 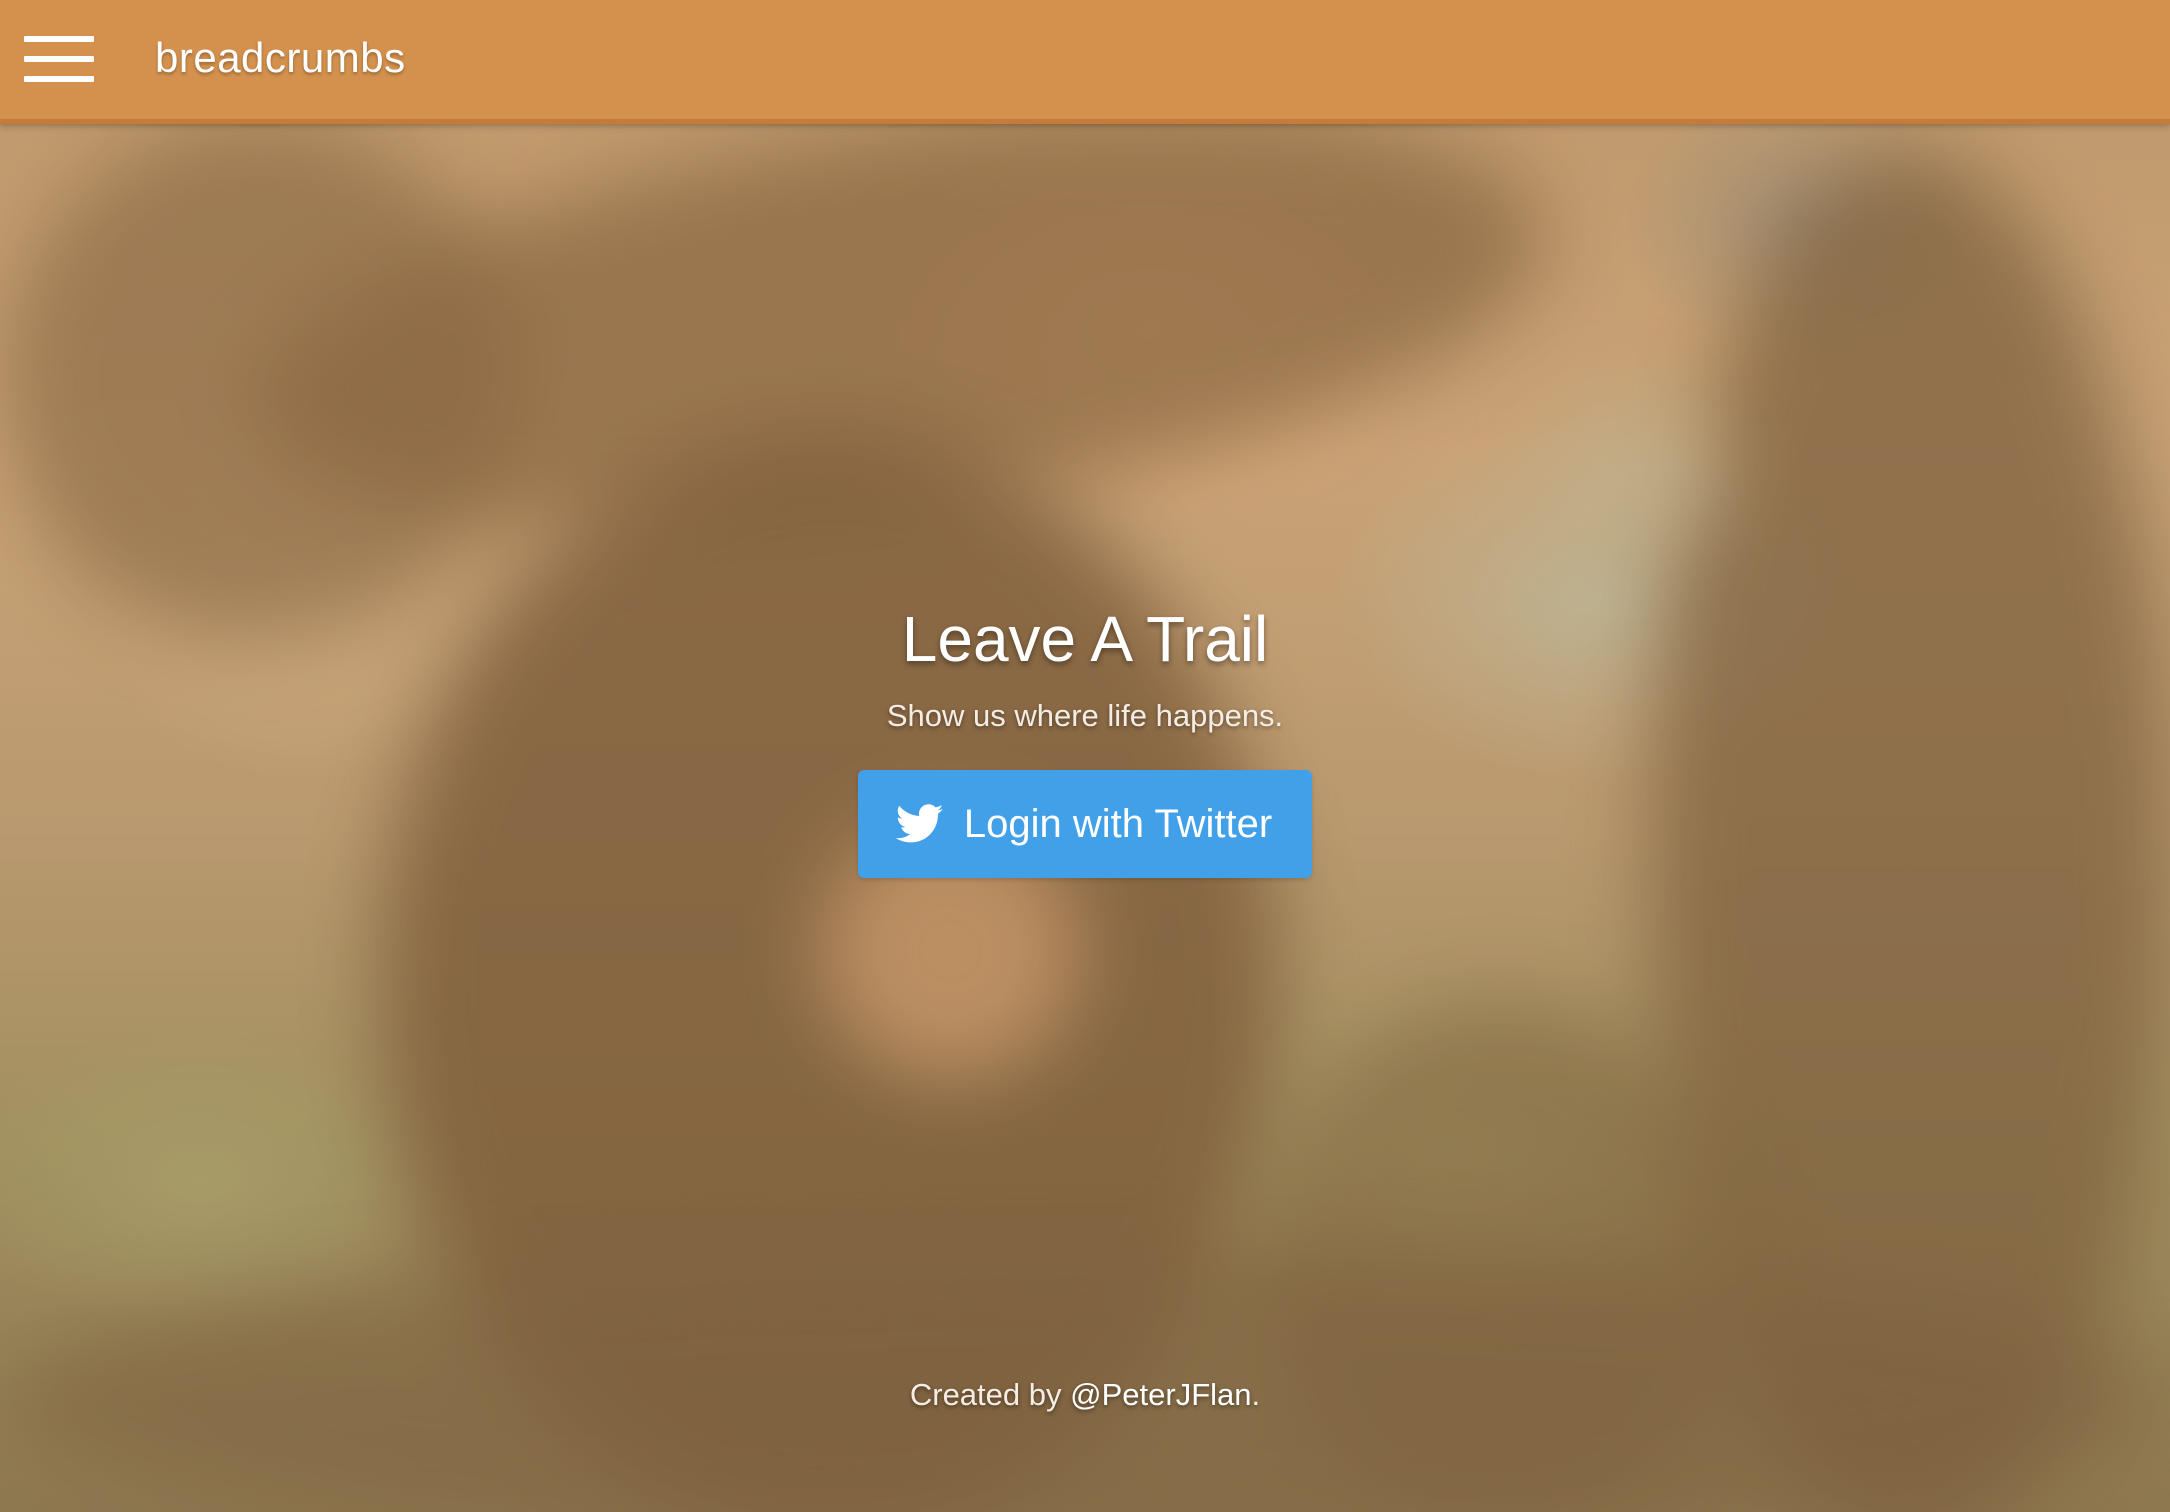 I want to click on footer-suffix: ., so click(x=1256, y=1394).